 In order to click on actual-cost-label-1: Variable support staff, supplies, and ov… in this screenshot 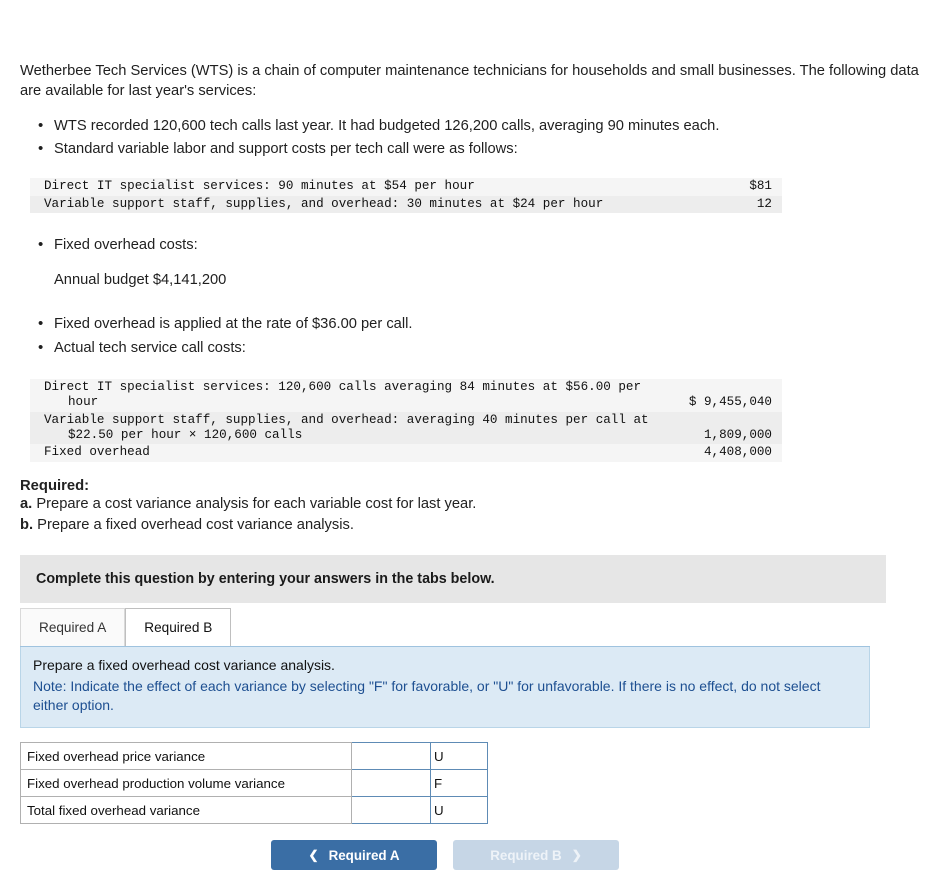, I will do `click(344, 428)`.